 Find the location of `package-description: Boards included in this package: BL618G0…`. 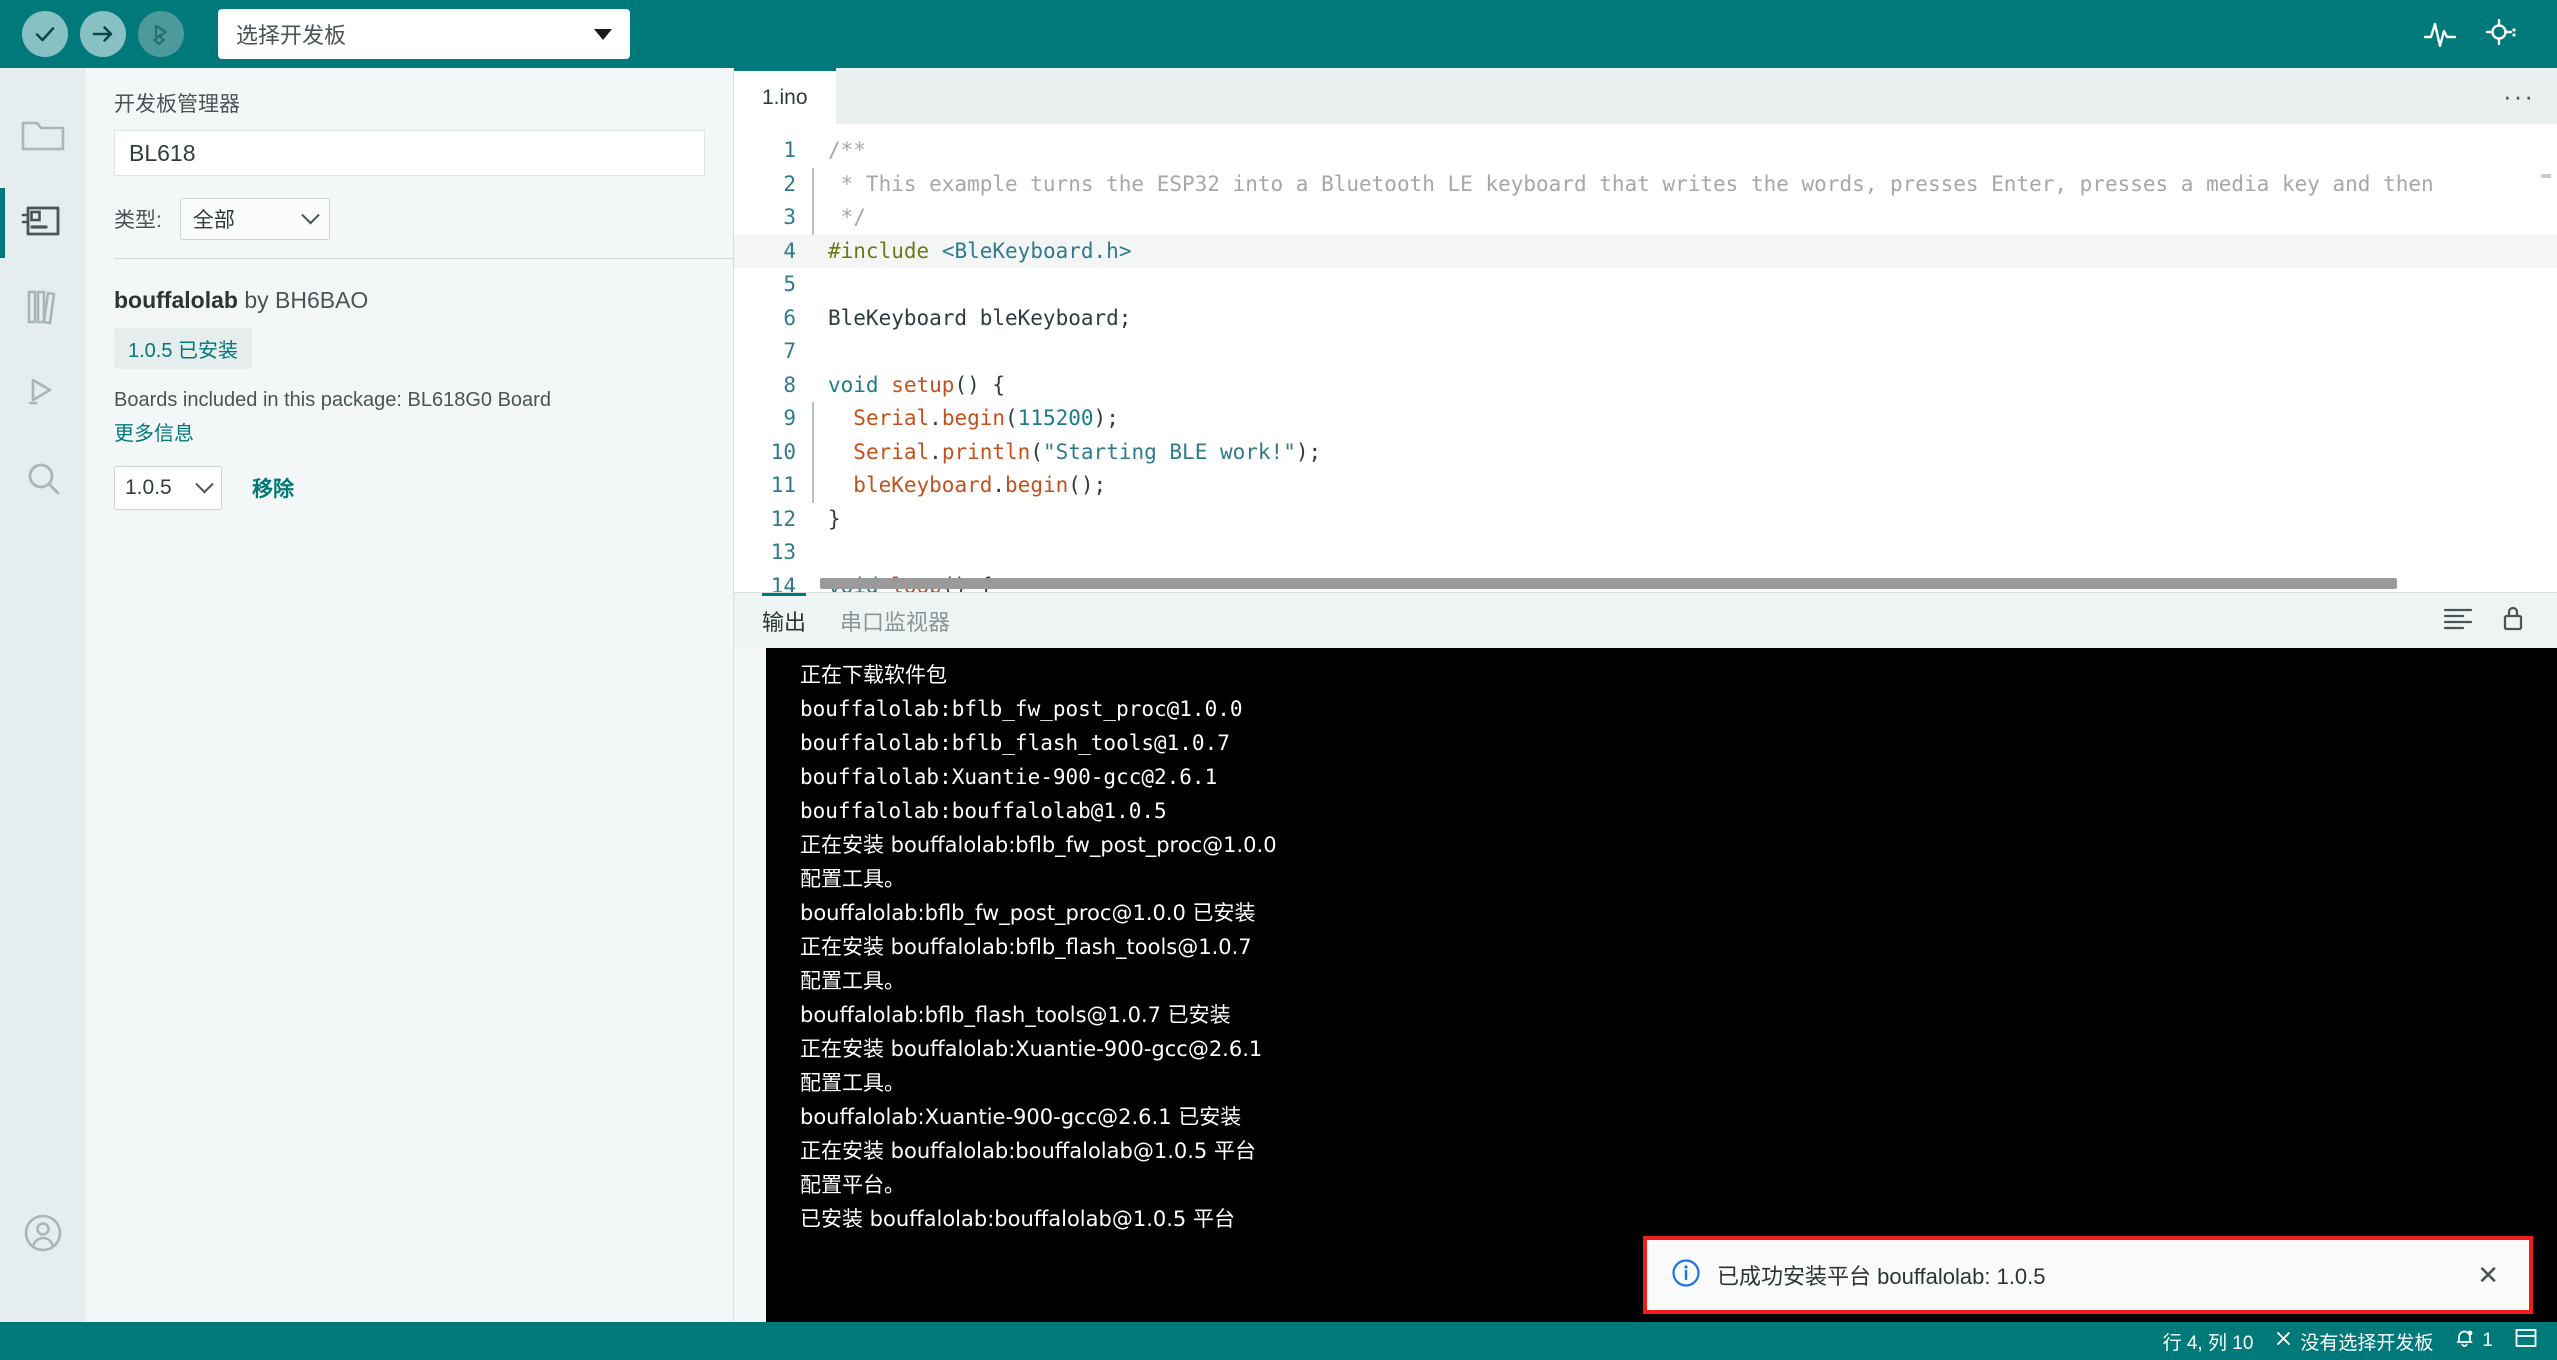

package-description: Boards included in this package: BL618G0… is located at coordinates (332, 400).